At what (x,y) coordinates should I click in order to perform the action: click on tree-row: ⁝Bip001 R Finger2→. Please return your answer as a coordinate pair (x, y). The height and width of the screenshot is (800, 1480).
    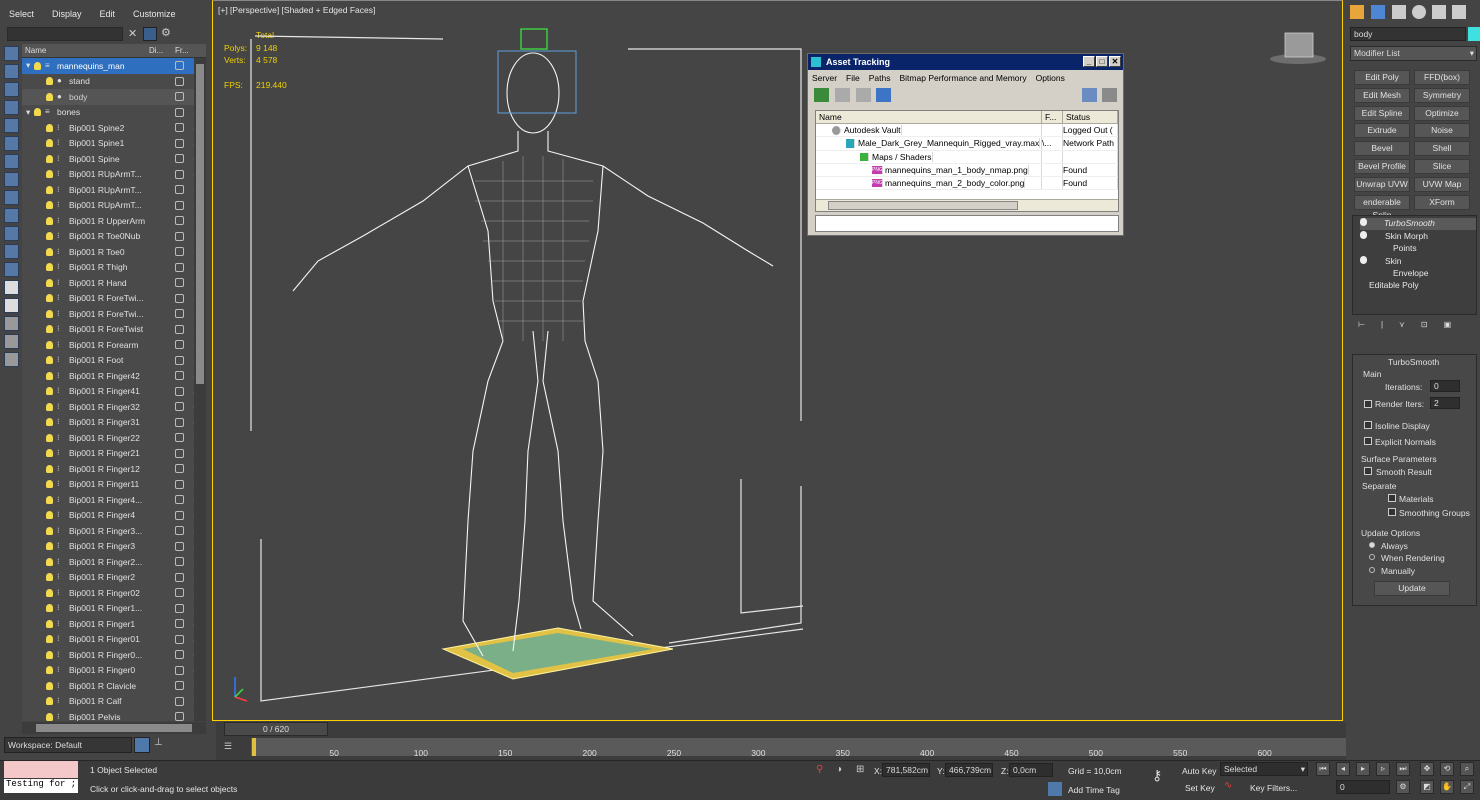
    Looking at the image, I should click on (114, 578).